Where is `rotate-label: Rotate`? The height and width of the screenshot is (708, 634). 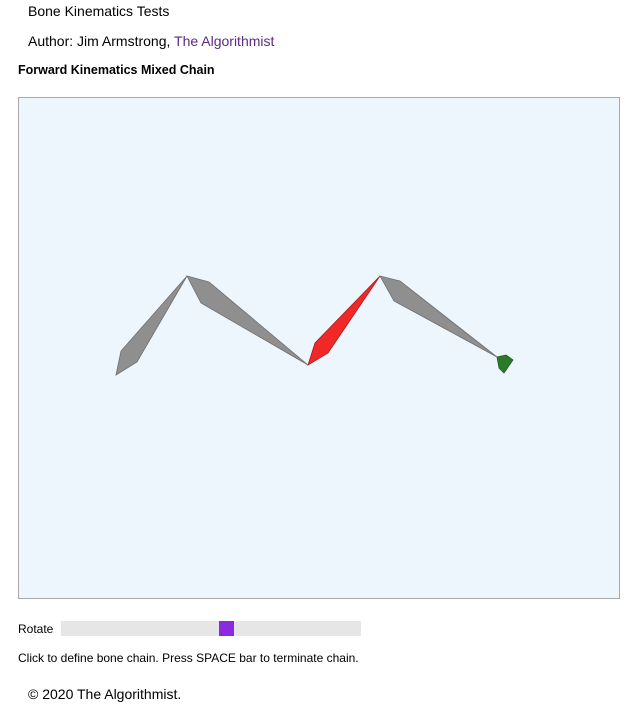
rotate-label: Rotate is located at coordinates (36, 629).